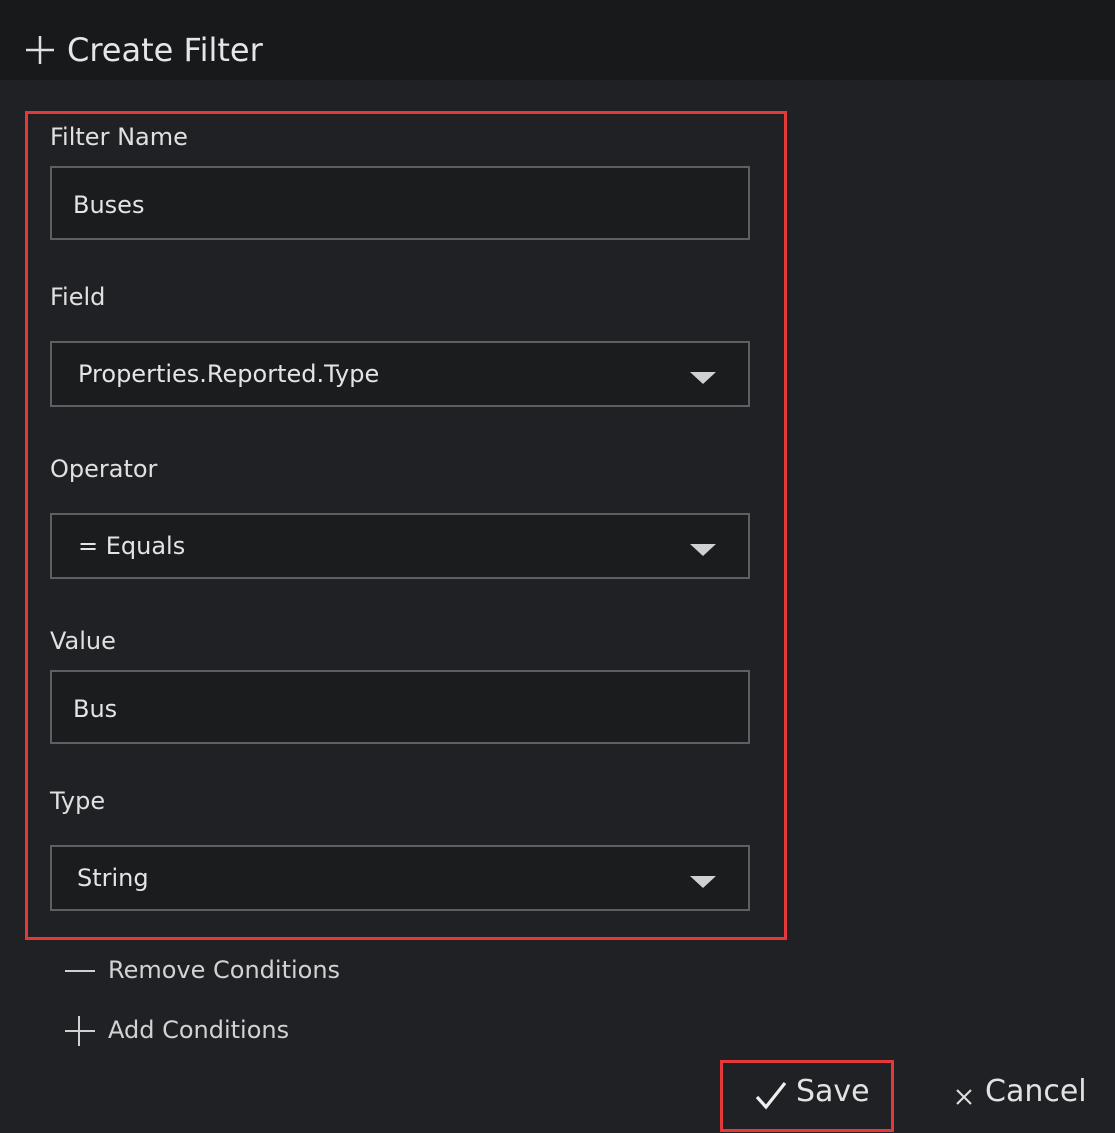  I want to click on type-select: String, so click(400, 878).